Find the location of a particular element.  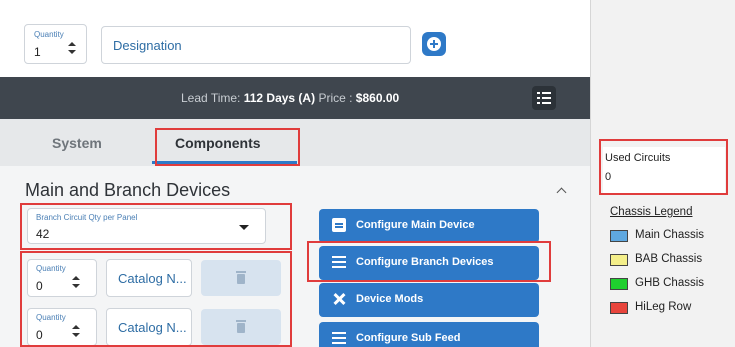

legend-label: Main Chassis is located at coordinates (670, 235).